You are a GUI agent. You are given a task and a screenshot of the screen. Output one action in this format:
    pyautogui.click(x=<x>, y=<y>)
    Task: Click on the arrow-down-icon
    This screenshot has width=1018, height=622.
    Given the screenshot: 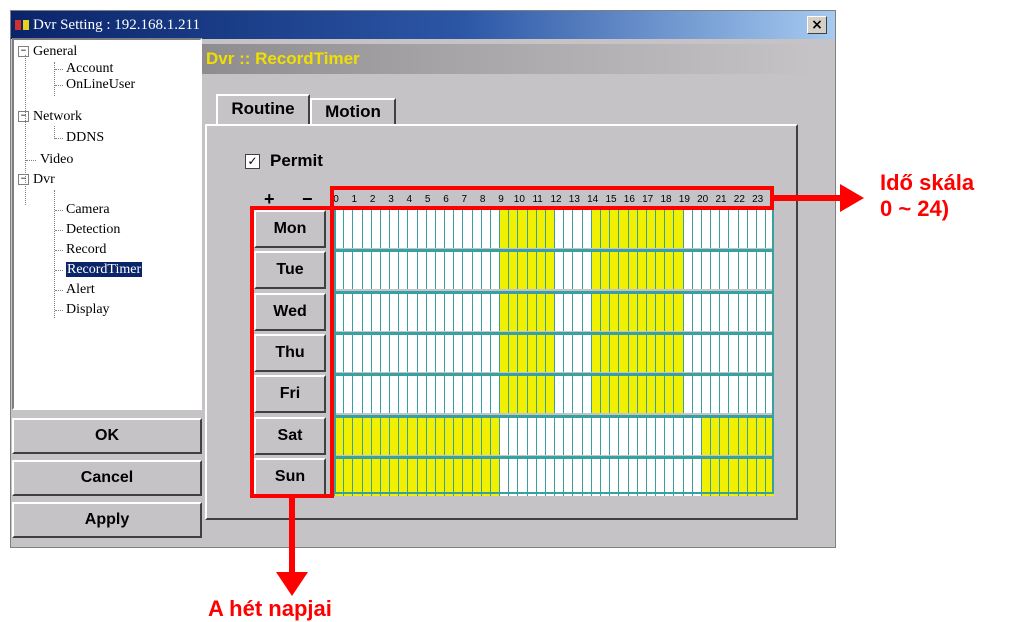 What is the action you would take?
    pyautogui.click(x=292, y=584)
    